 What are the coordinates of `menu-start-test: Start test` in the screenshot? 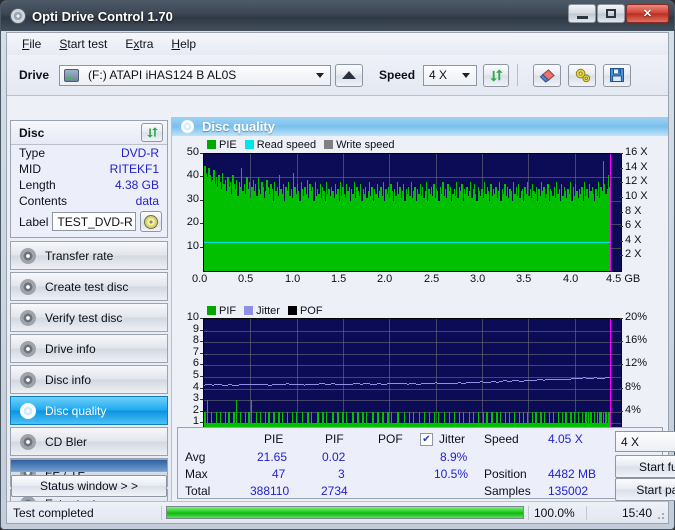 It's located at (83, 44).